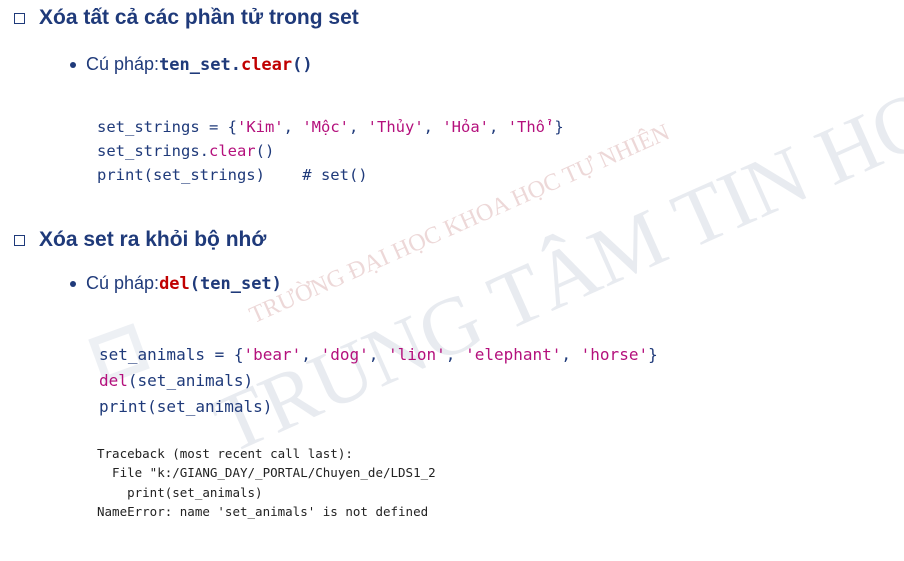  What do you see at coordinates (266, 64) in the screenshot?
I see `syntax-method: clear` at bounding box center [266, 64].